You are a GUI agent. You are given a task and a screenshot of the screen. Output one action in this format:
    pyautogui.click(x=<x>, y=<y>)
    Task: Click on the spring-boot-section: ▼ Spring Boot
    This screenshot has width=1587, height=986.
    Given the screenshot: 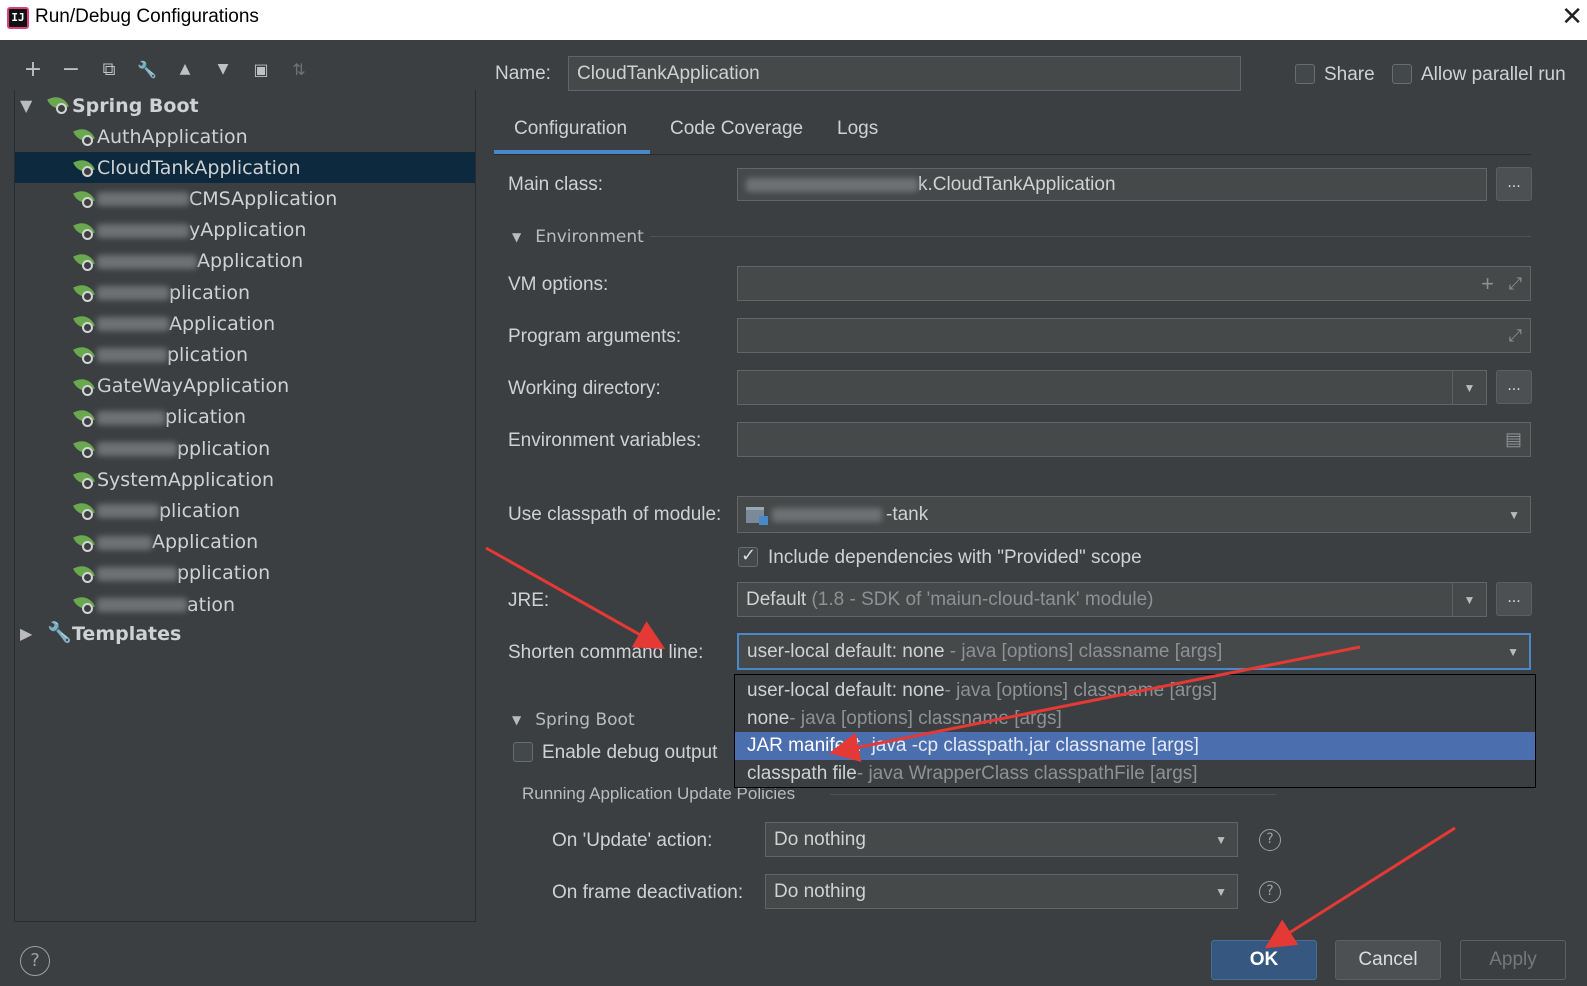 What is the action you would take?
    pyautogui.click(x=573, y=720)
    